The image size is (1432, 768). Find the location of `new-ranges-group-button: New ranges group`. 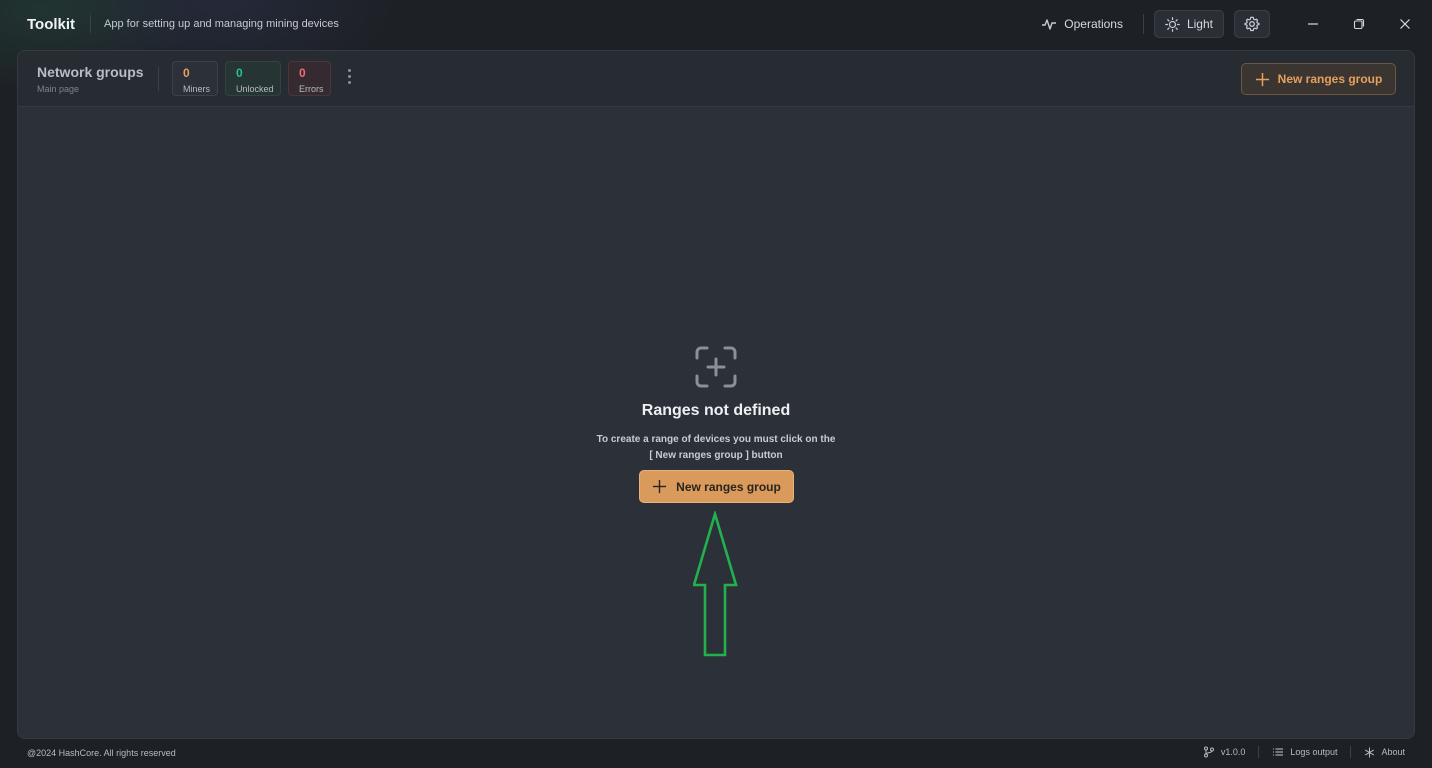

new-ranges-group-button: New ranges group is located at coordinates (716, 486).